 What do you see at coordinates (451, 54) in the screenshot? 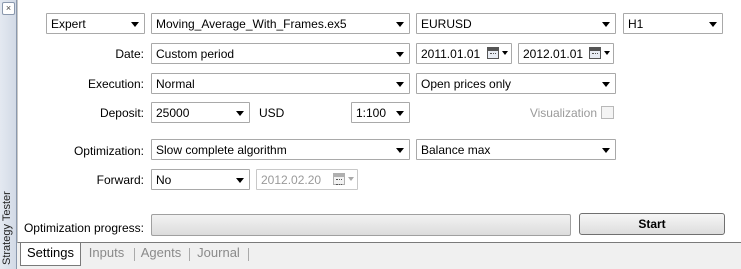
I see `date-from-value: 2011.01.01` at bounding box center [451, 54].